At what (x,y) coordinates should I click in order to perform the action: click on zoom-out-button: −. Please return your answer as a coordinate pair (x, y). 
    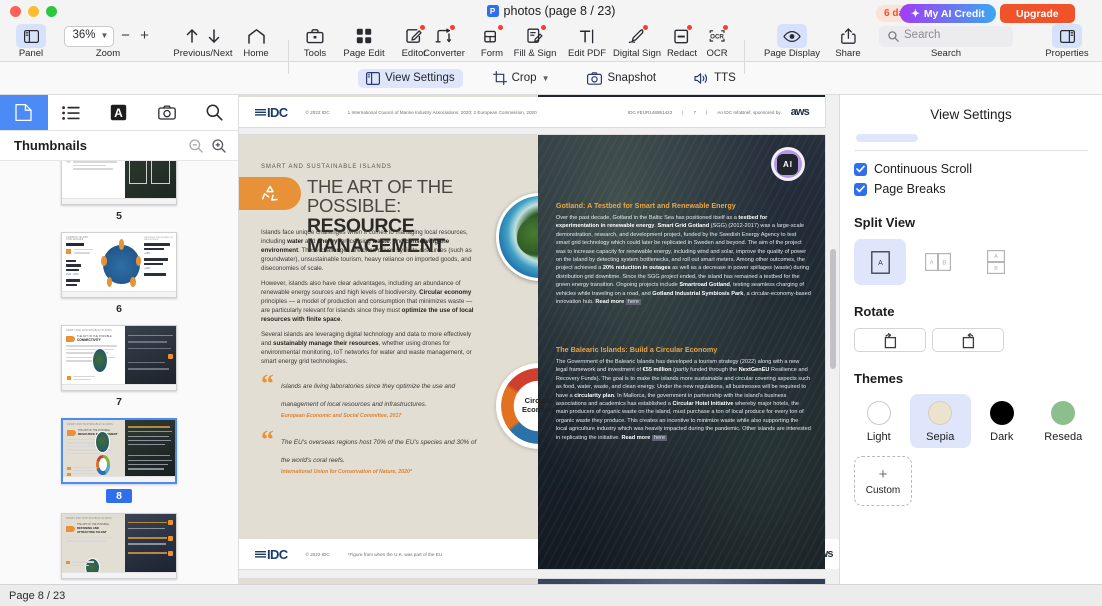
    Looking at the image, I should click on (125, 35).